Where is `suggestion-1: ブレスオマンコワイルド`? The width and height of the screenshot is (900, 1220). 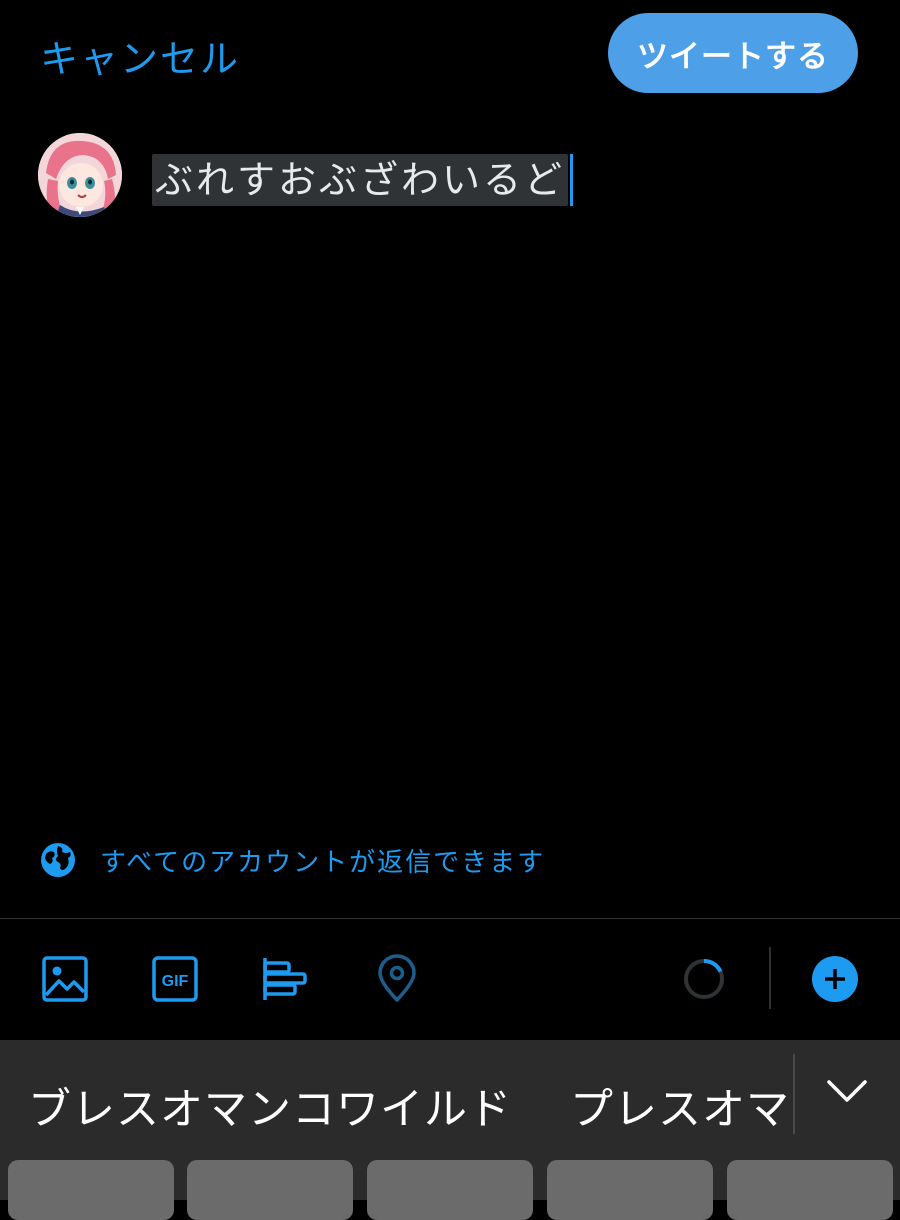
suggestion-1: ブレスオマンコワイルド is located at coordinates (270, 1106).